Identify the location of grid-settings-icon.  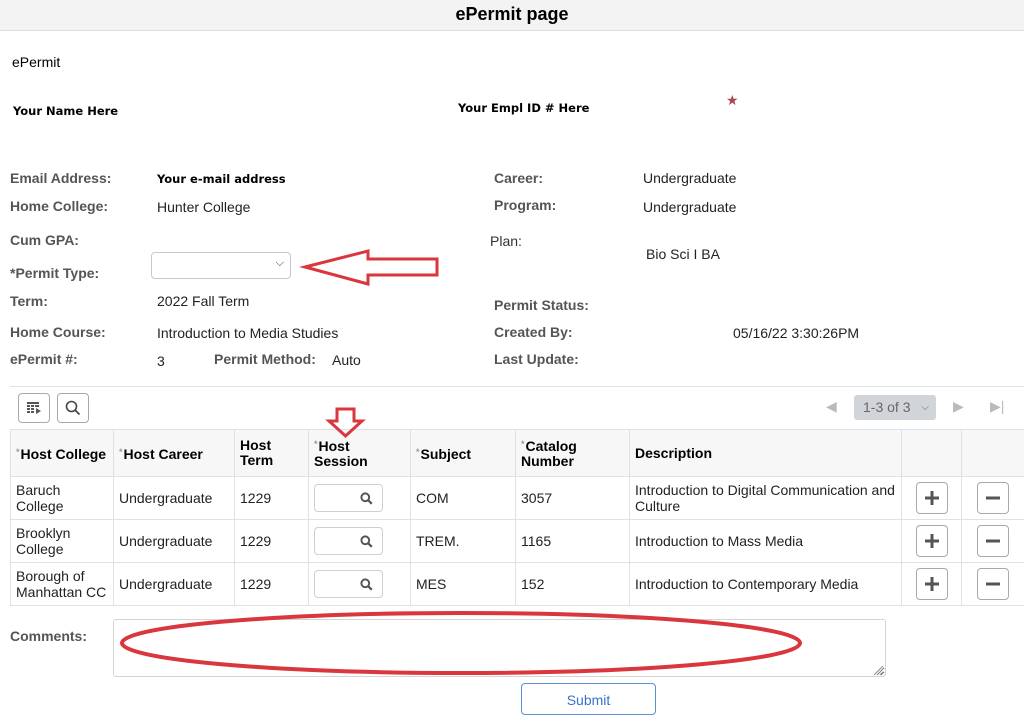
(34, 408).